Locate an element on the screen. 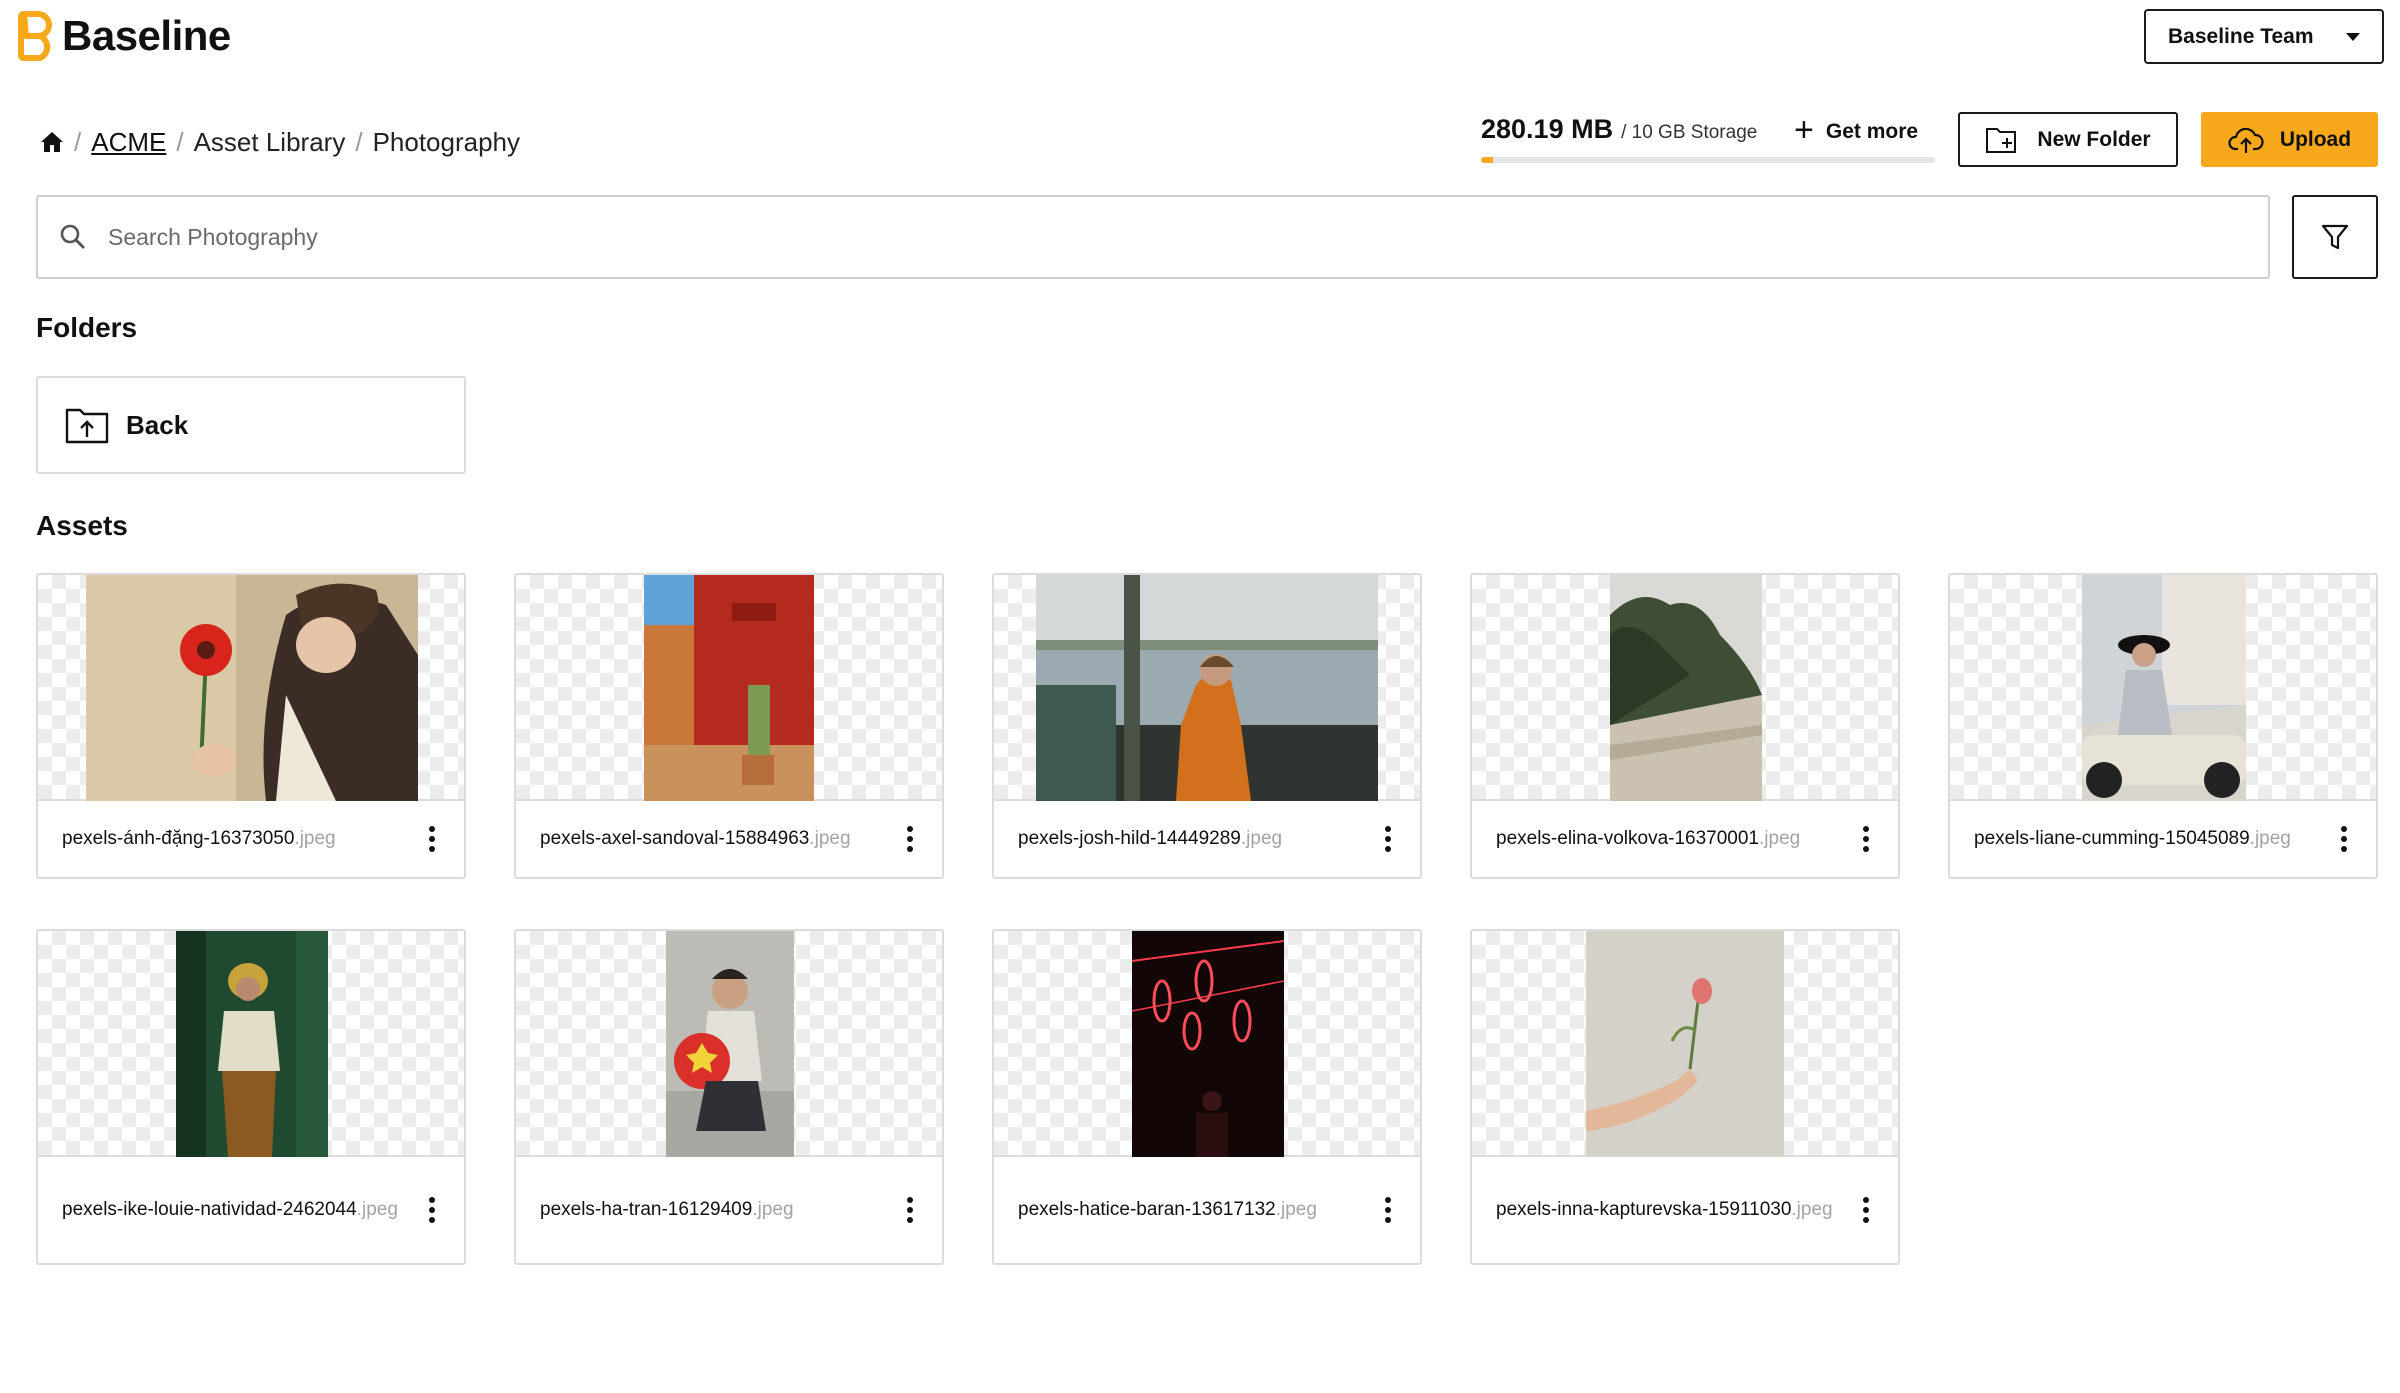 This screenshot has height=1393, width=2400. folder-back: Back is located at coordinates (251, 425).